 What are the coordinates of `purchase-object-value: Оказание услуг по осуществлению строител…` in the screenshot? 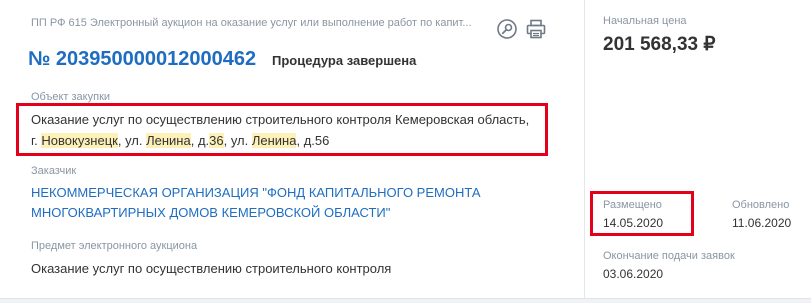 It's located at (296, 130).